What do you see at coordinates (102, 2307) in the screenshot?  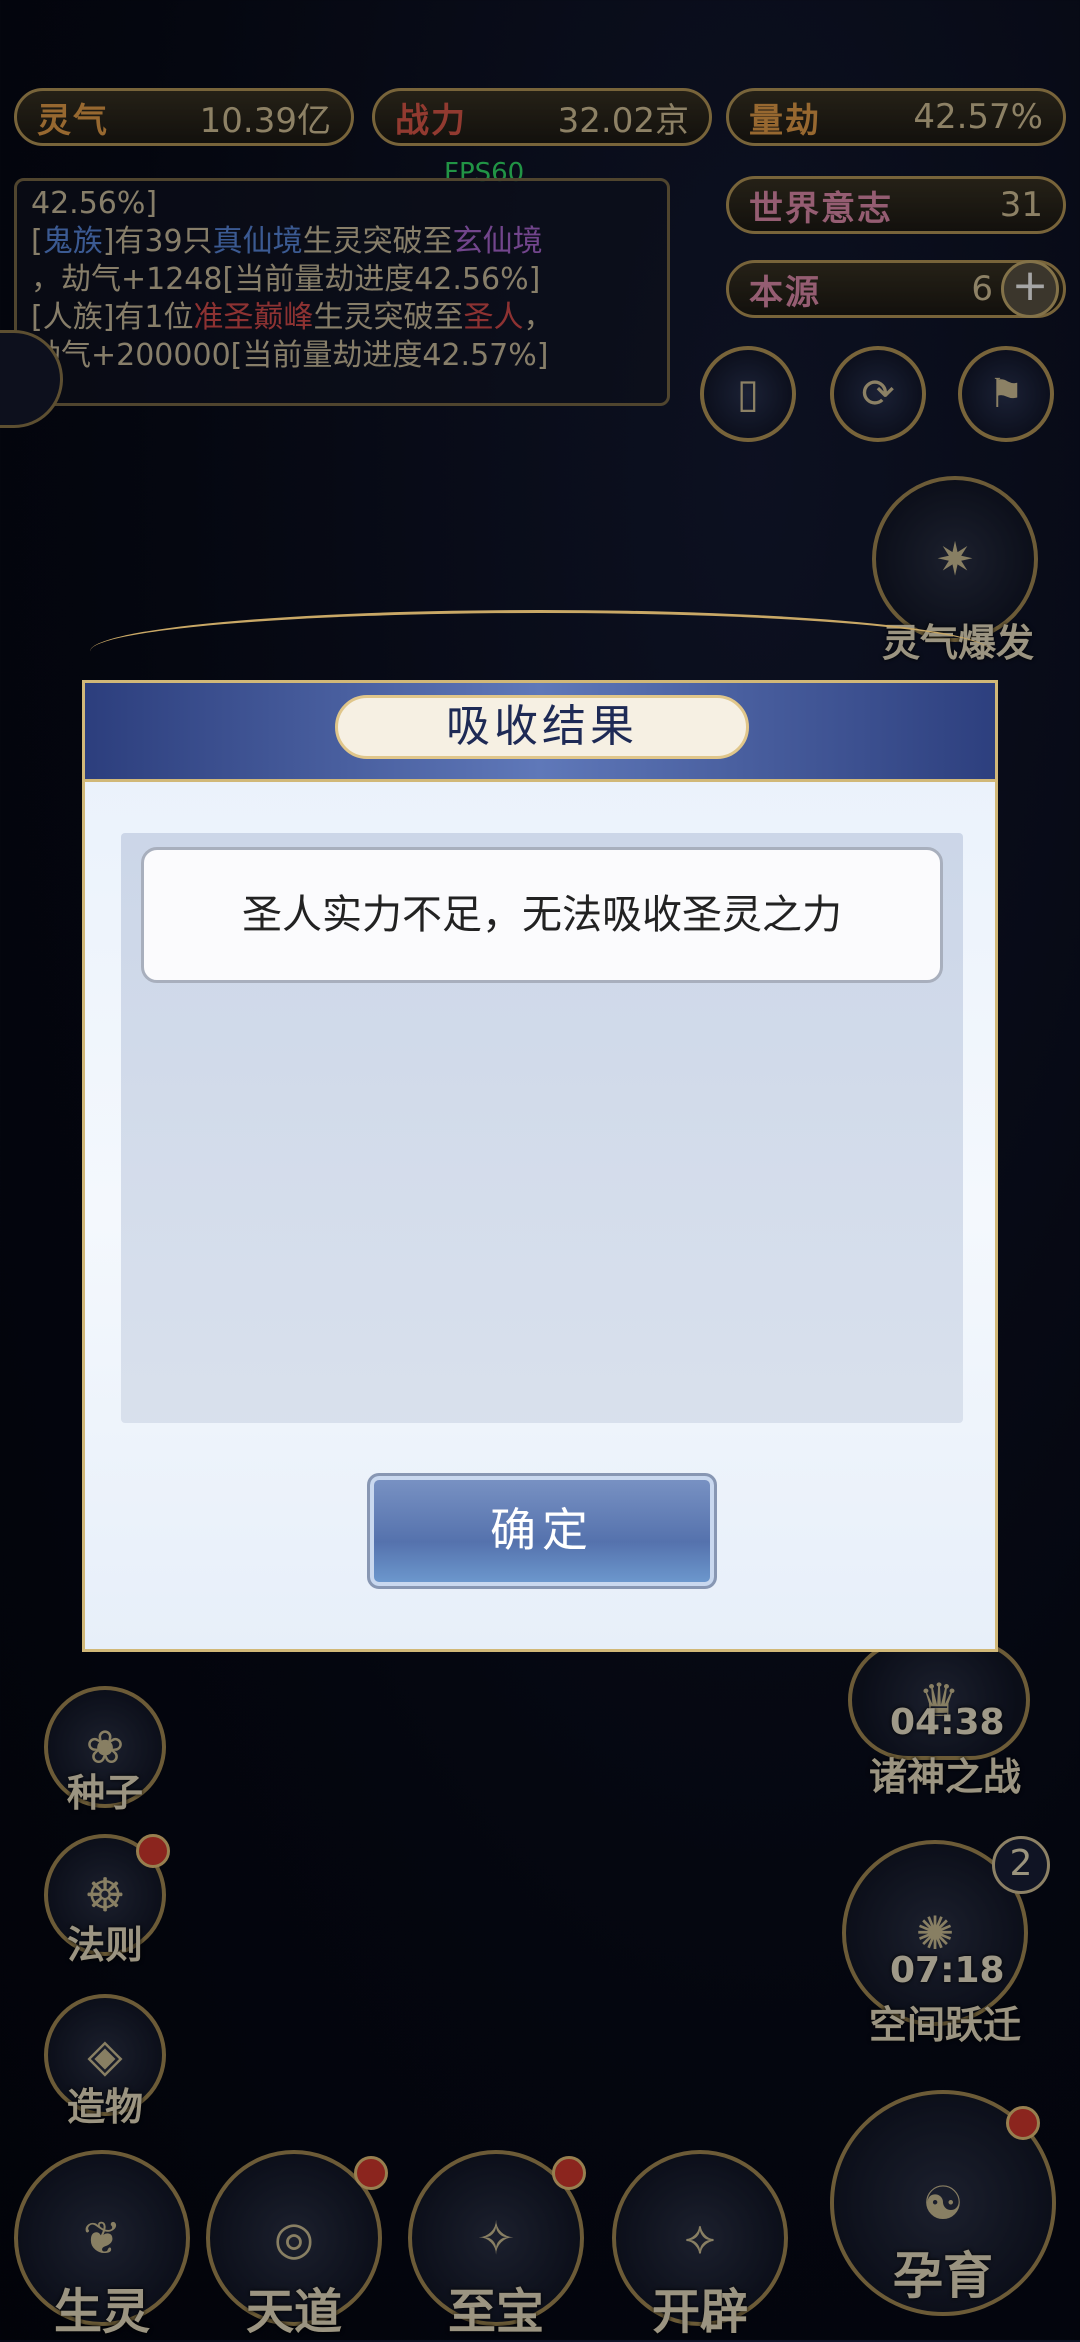 I see `nav-creatures-label: 生灵` at bounding box center [102, 2307].